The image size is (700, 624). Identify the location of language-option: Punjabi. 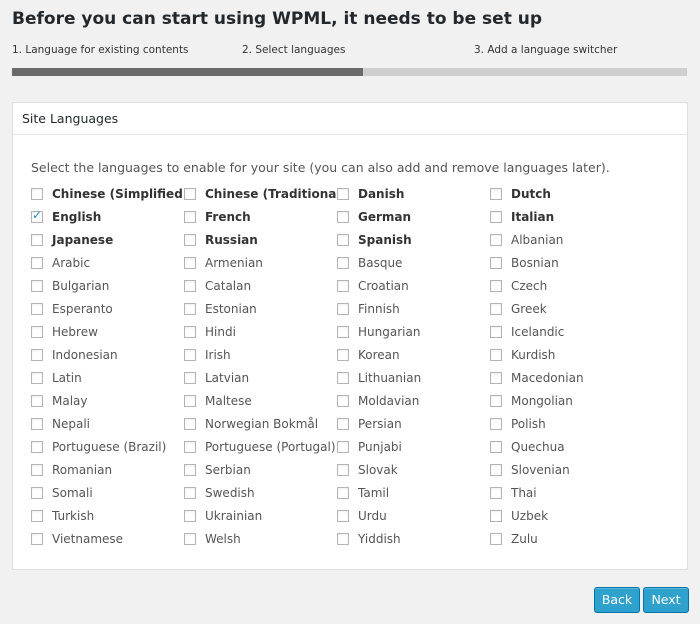
(413, 446).